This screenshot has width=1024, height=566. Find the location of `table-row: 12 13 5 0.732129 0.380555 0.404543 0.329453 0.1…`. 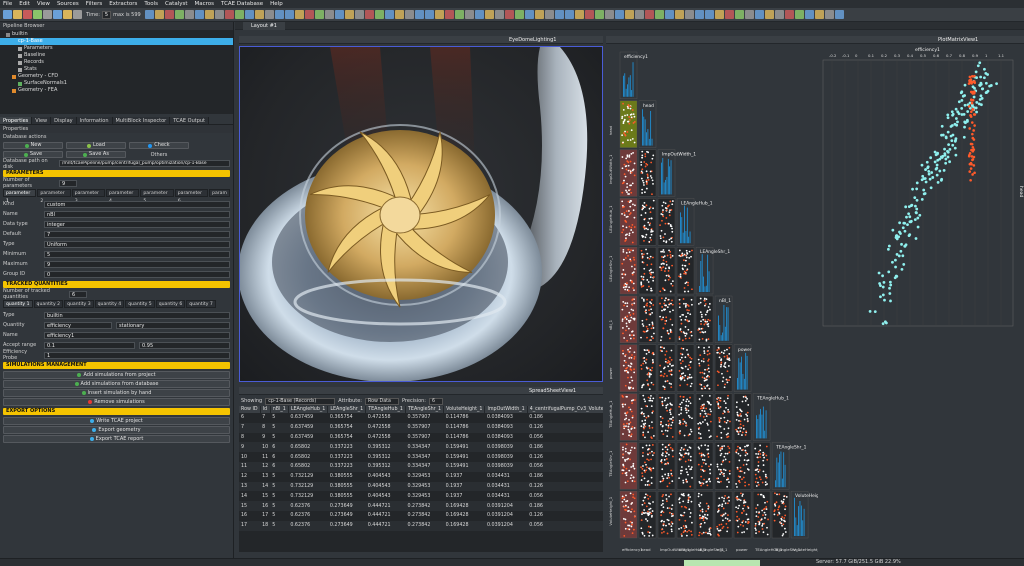

table-row: 12 13 5 0.732129 0.380555 0.404543 0.329453 0.1… is located at coordinates (421, 477).